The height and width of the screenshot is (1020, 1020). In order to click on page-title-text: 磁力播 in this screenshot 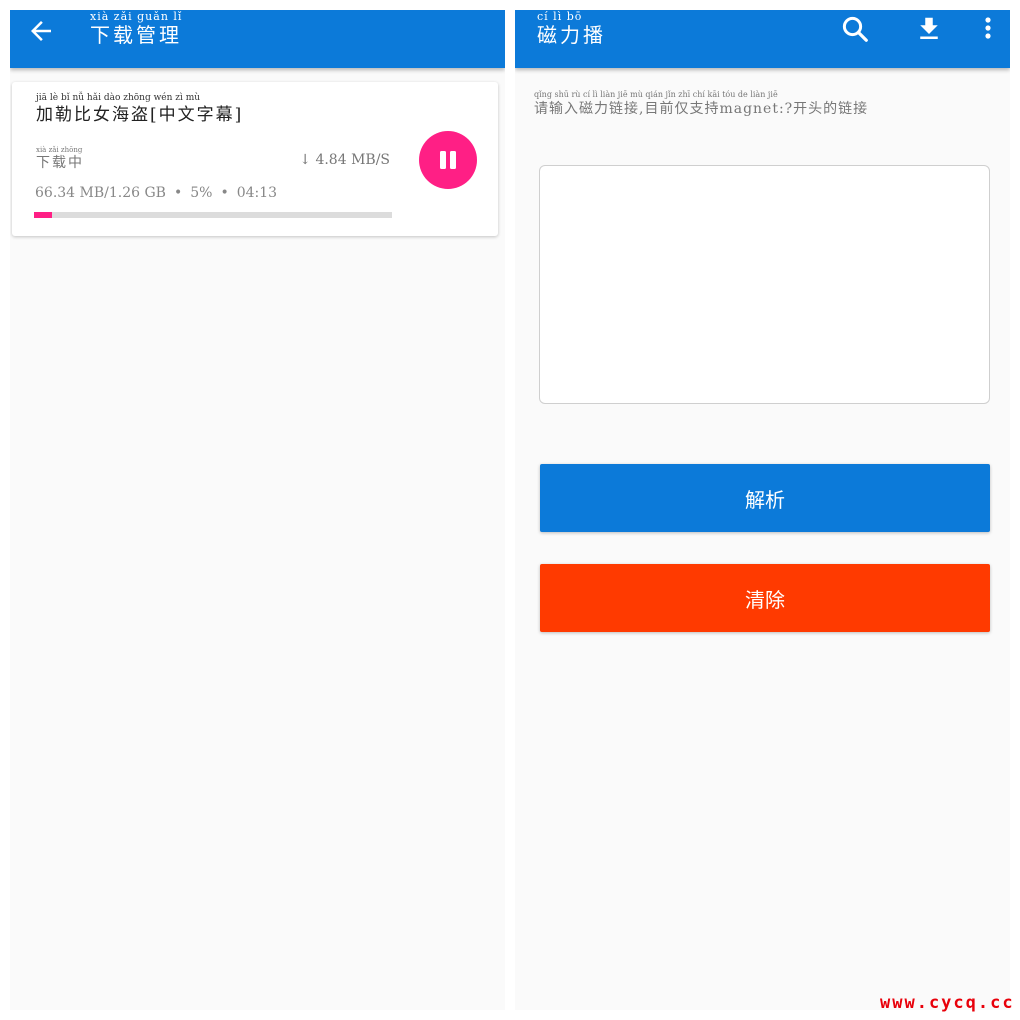, I will do `click(571, 35)`.